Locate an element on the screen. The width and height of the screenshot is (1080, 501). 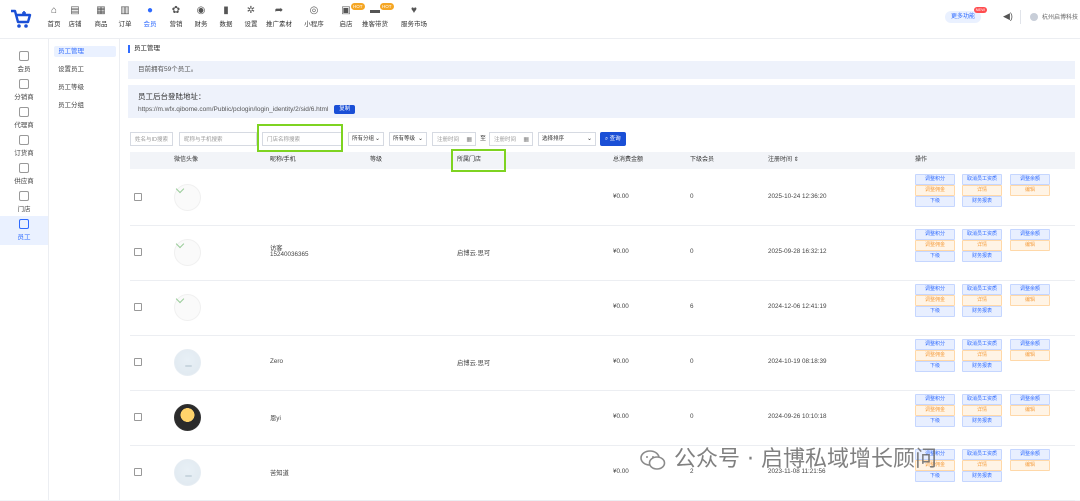
page-title: 员工管理 is located at coordinates (144, 49).